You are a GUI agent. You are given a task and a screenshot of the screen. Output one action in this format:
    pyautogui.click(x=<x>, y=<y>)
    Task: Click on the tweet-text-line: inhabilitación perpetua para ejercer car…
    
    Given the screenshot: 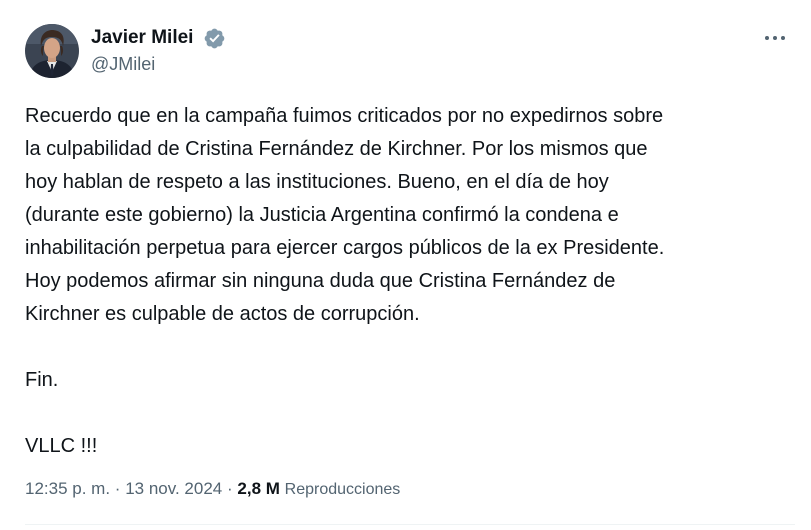 What is the action you would take?
    pyautogui.click(x=345, y=248)
    